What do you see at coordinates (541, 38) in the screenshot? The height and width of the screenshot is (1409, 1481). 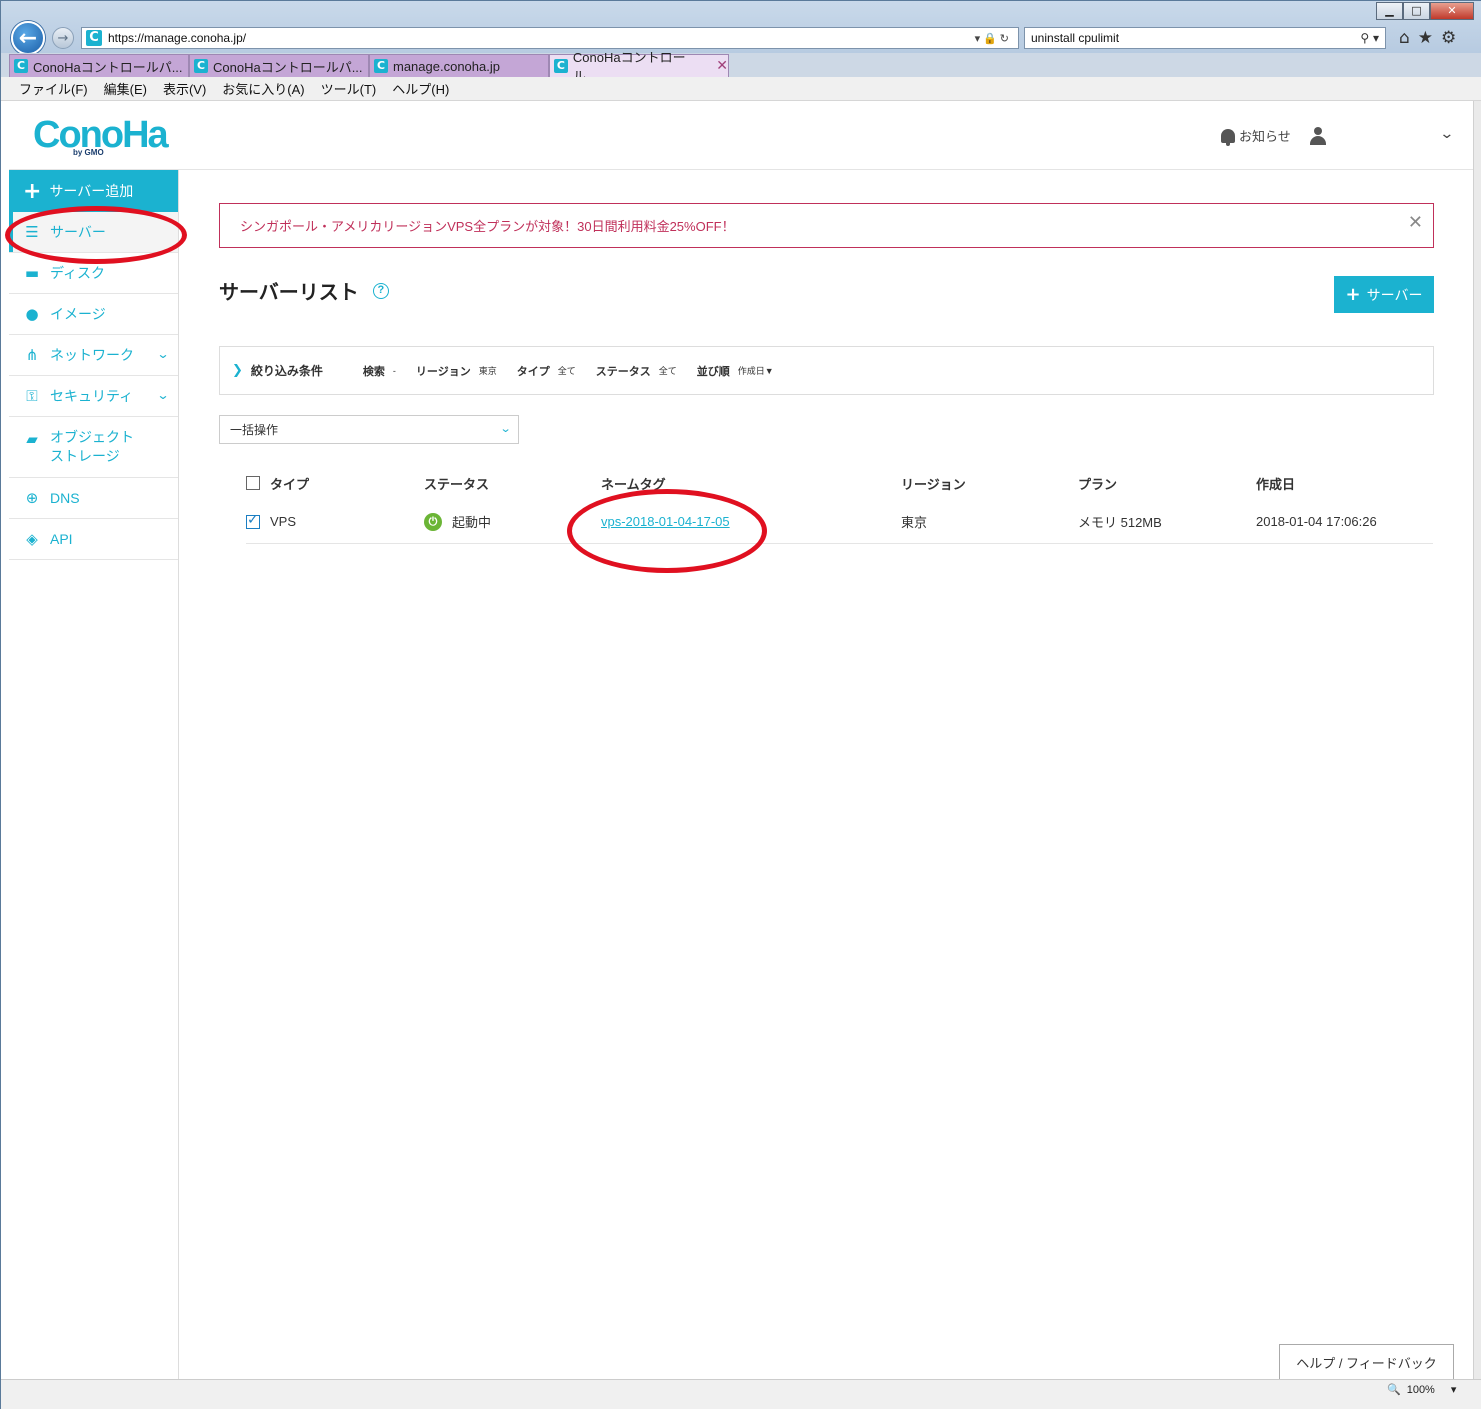 I see `address-url: https://manage.conoha.jp/` at bounding box center [541, 38].